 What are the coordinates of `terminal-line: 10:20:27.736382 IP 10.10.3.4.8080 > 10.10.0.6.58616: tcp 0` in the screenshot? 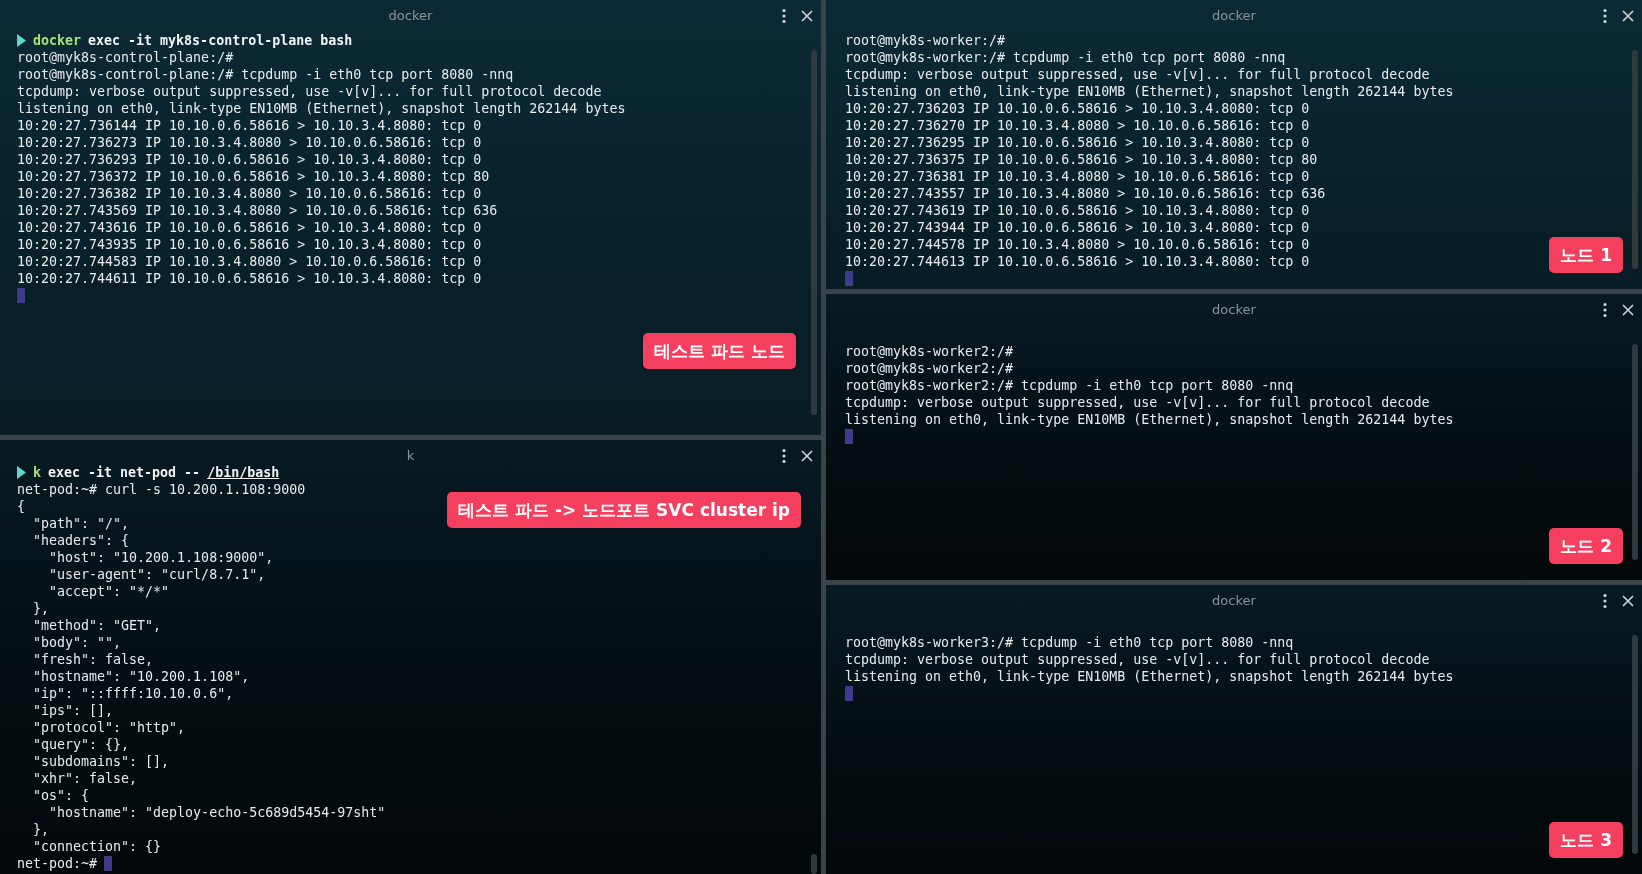 It's located at (249, 193).